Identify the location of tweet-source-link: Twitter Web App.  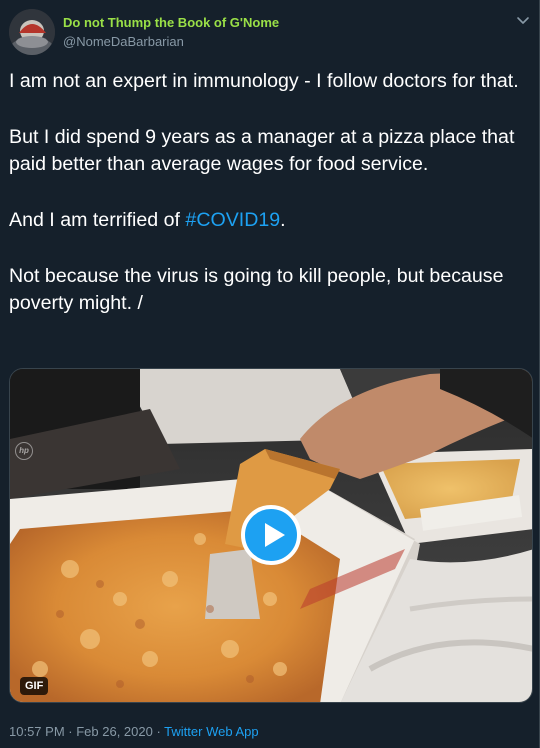
(211, 731).